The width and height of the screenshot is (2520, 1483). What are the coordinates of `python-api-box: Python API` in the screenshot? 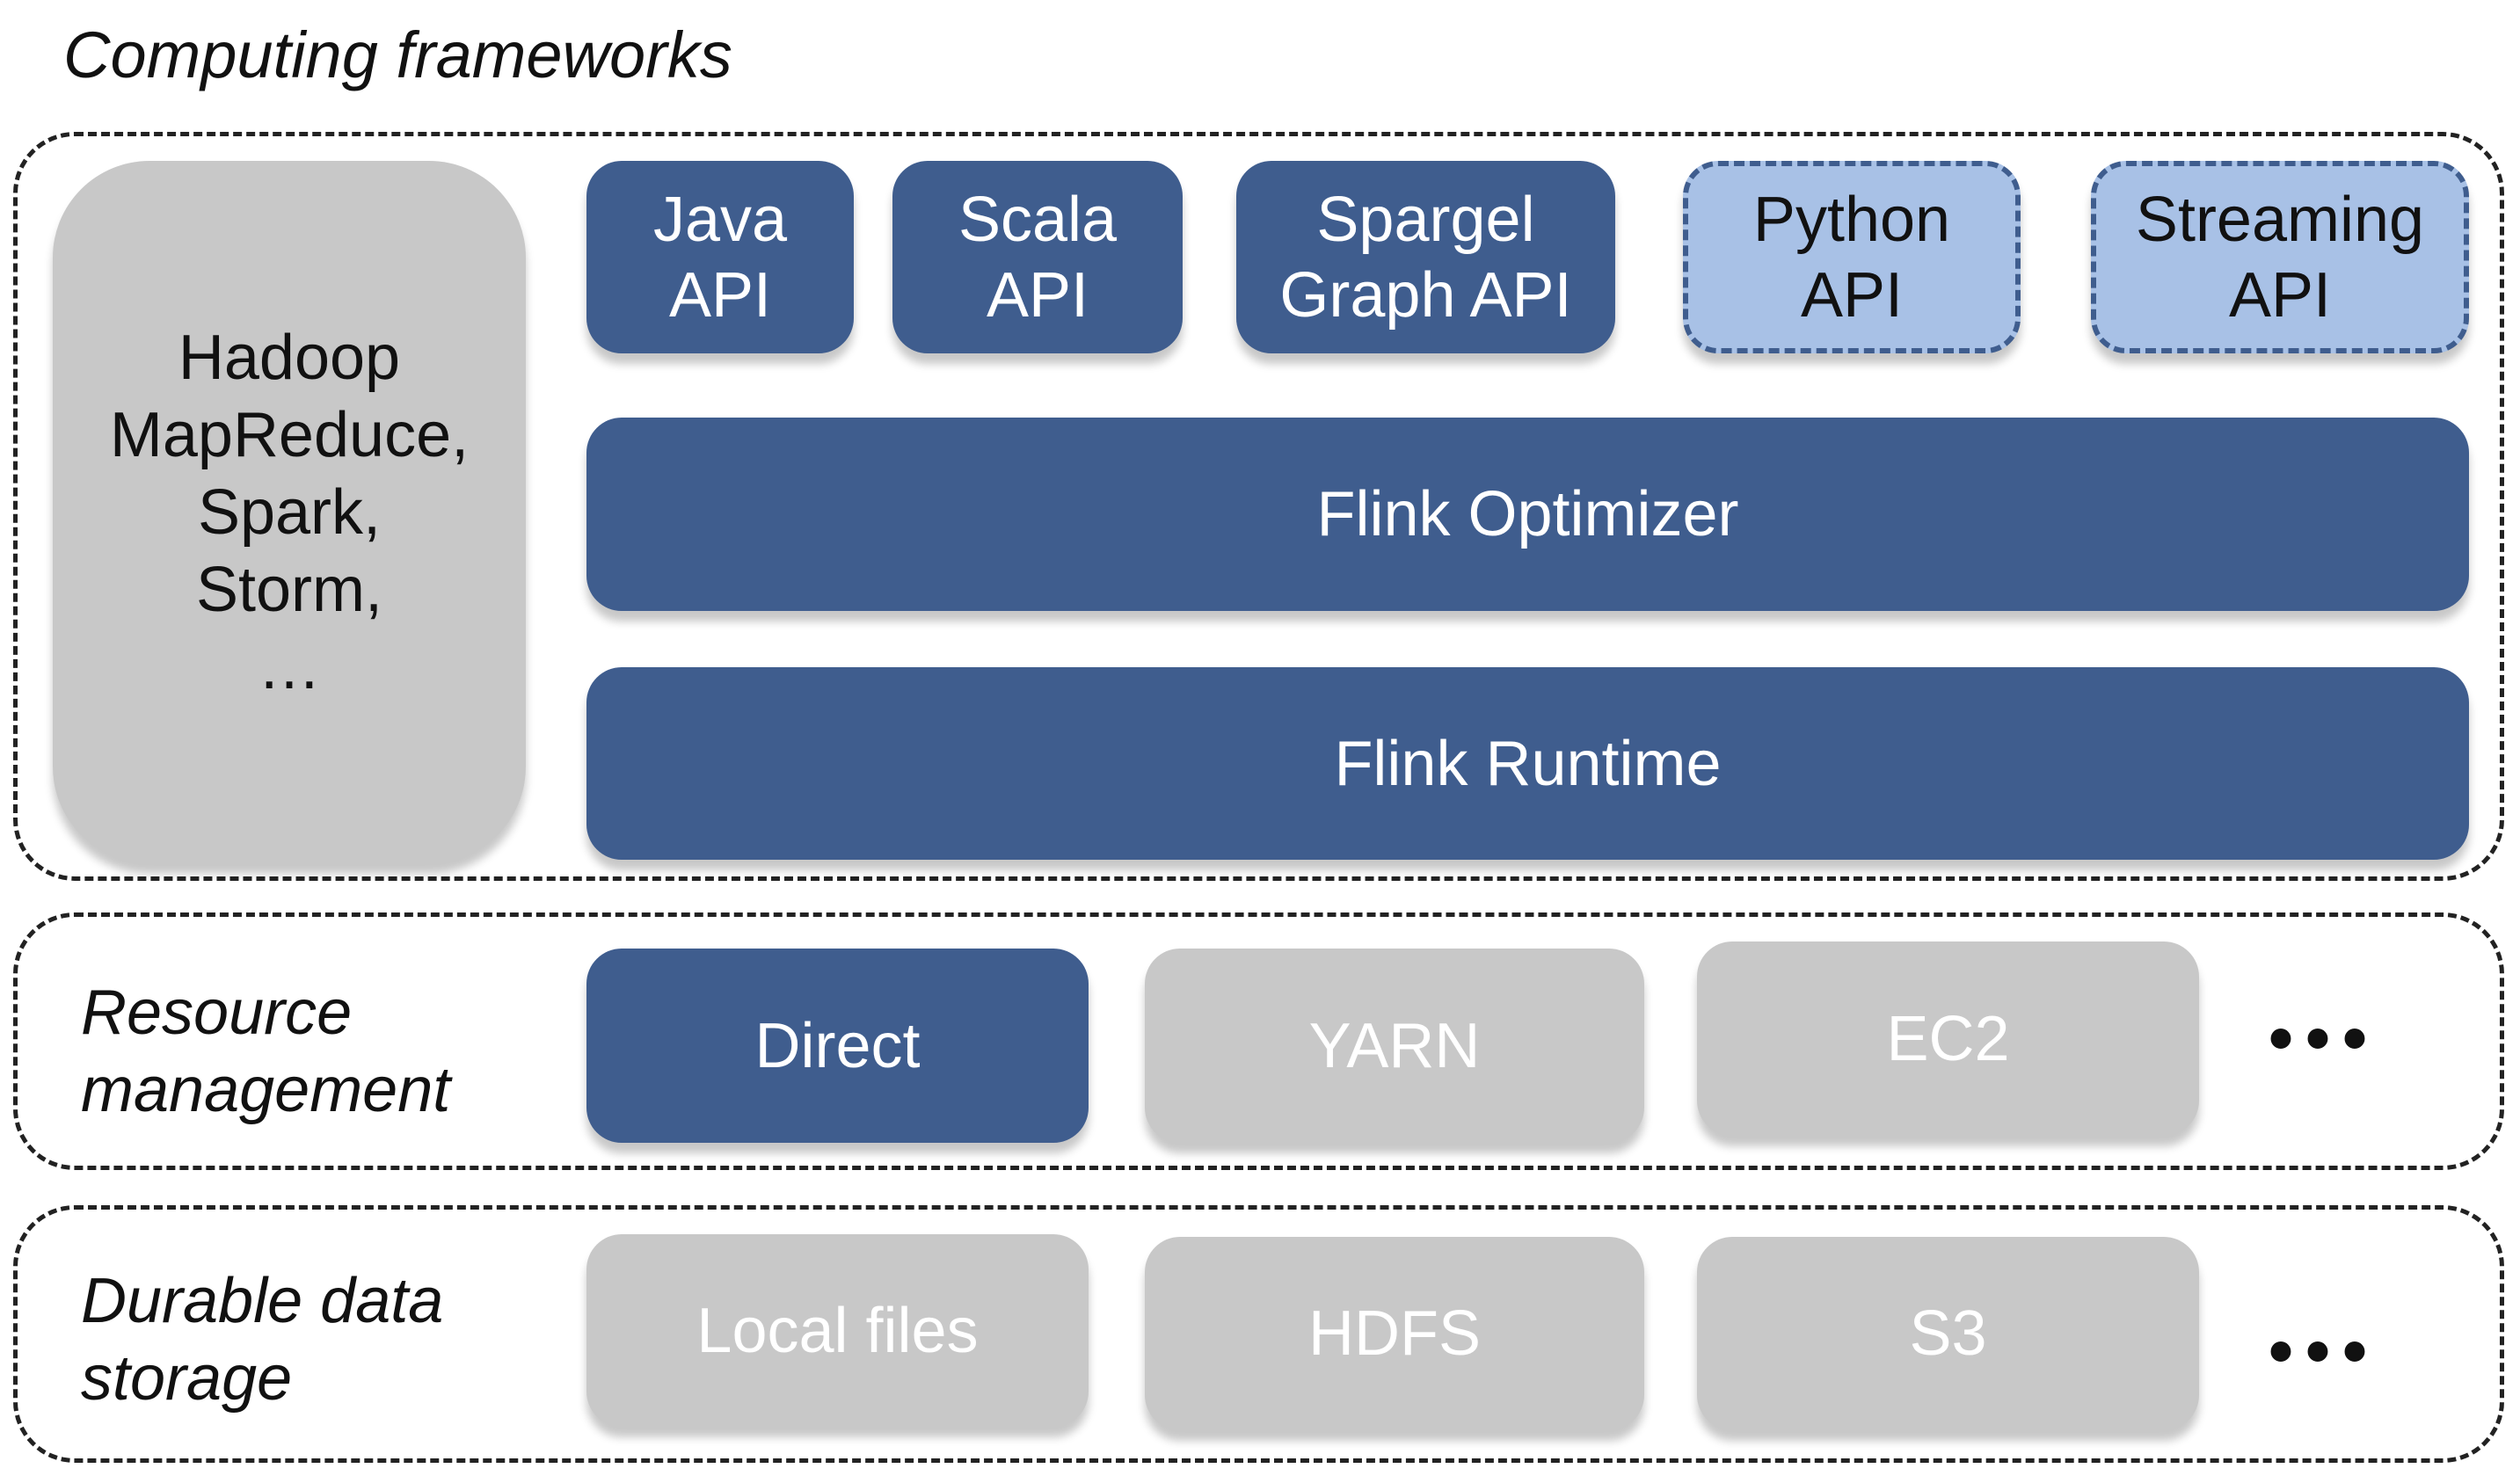 It's located at (1852, 257).